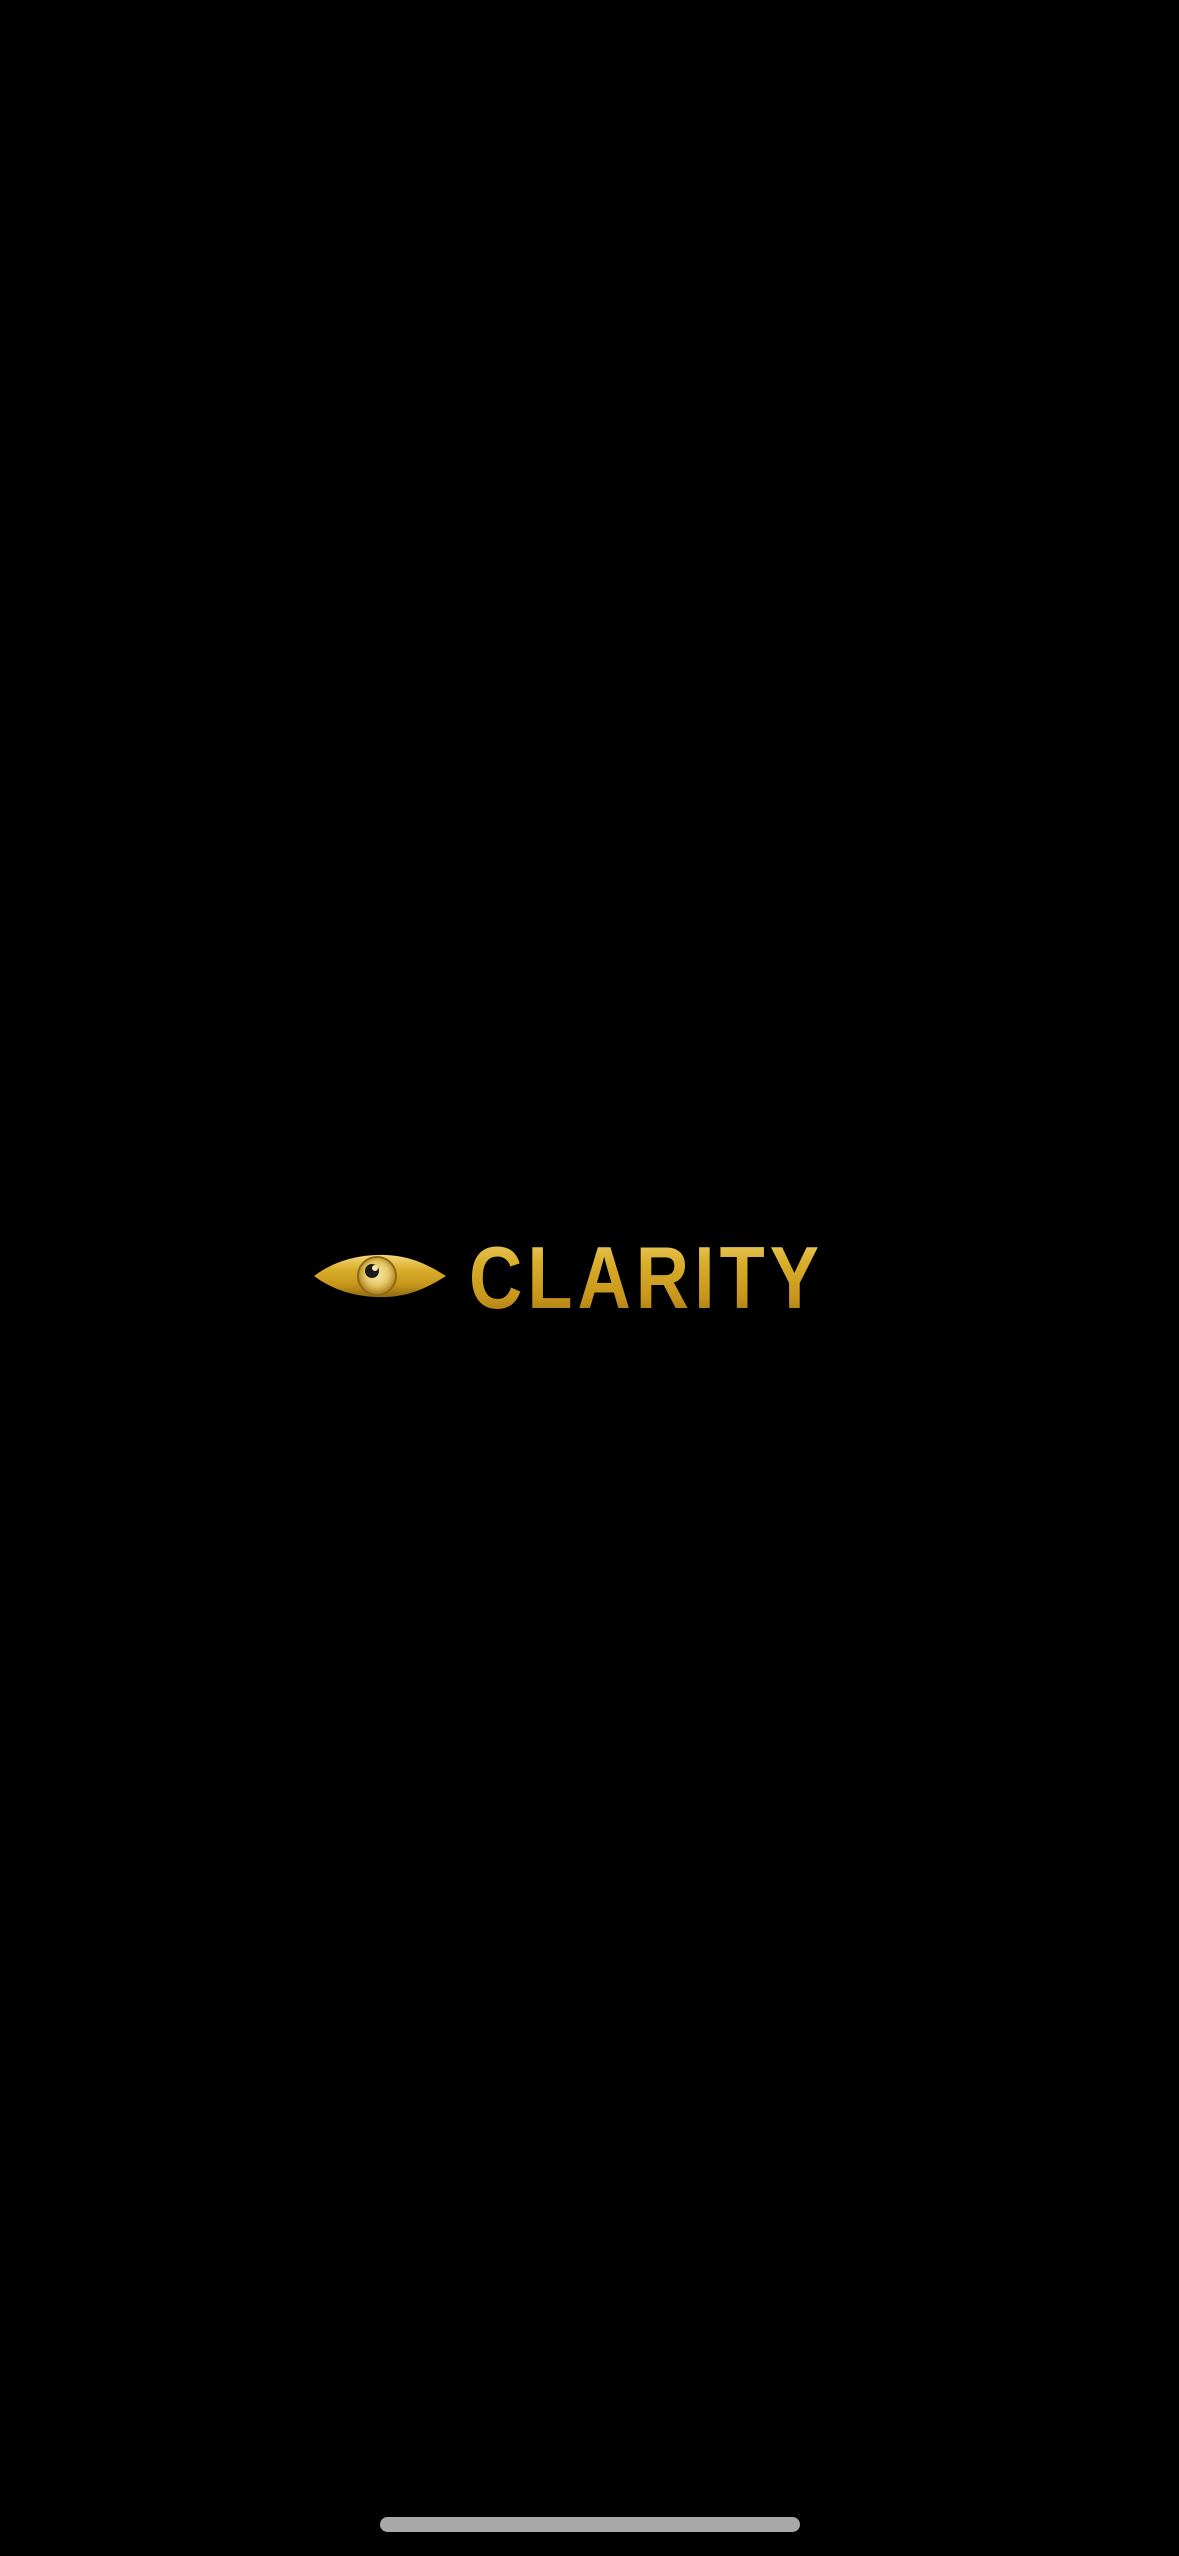 Image resolution: width=1179 pixels, height=2556 pixels. What do you see at coordinates (380, 1276) in the screenshot?
I see `eye-icon` at bounding box center [380, 1276].